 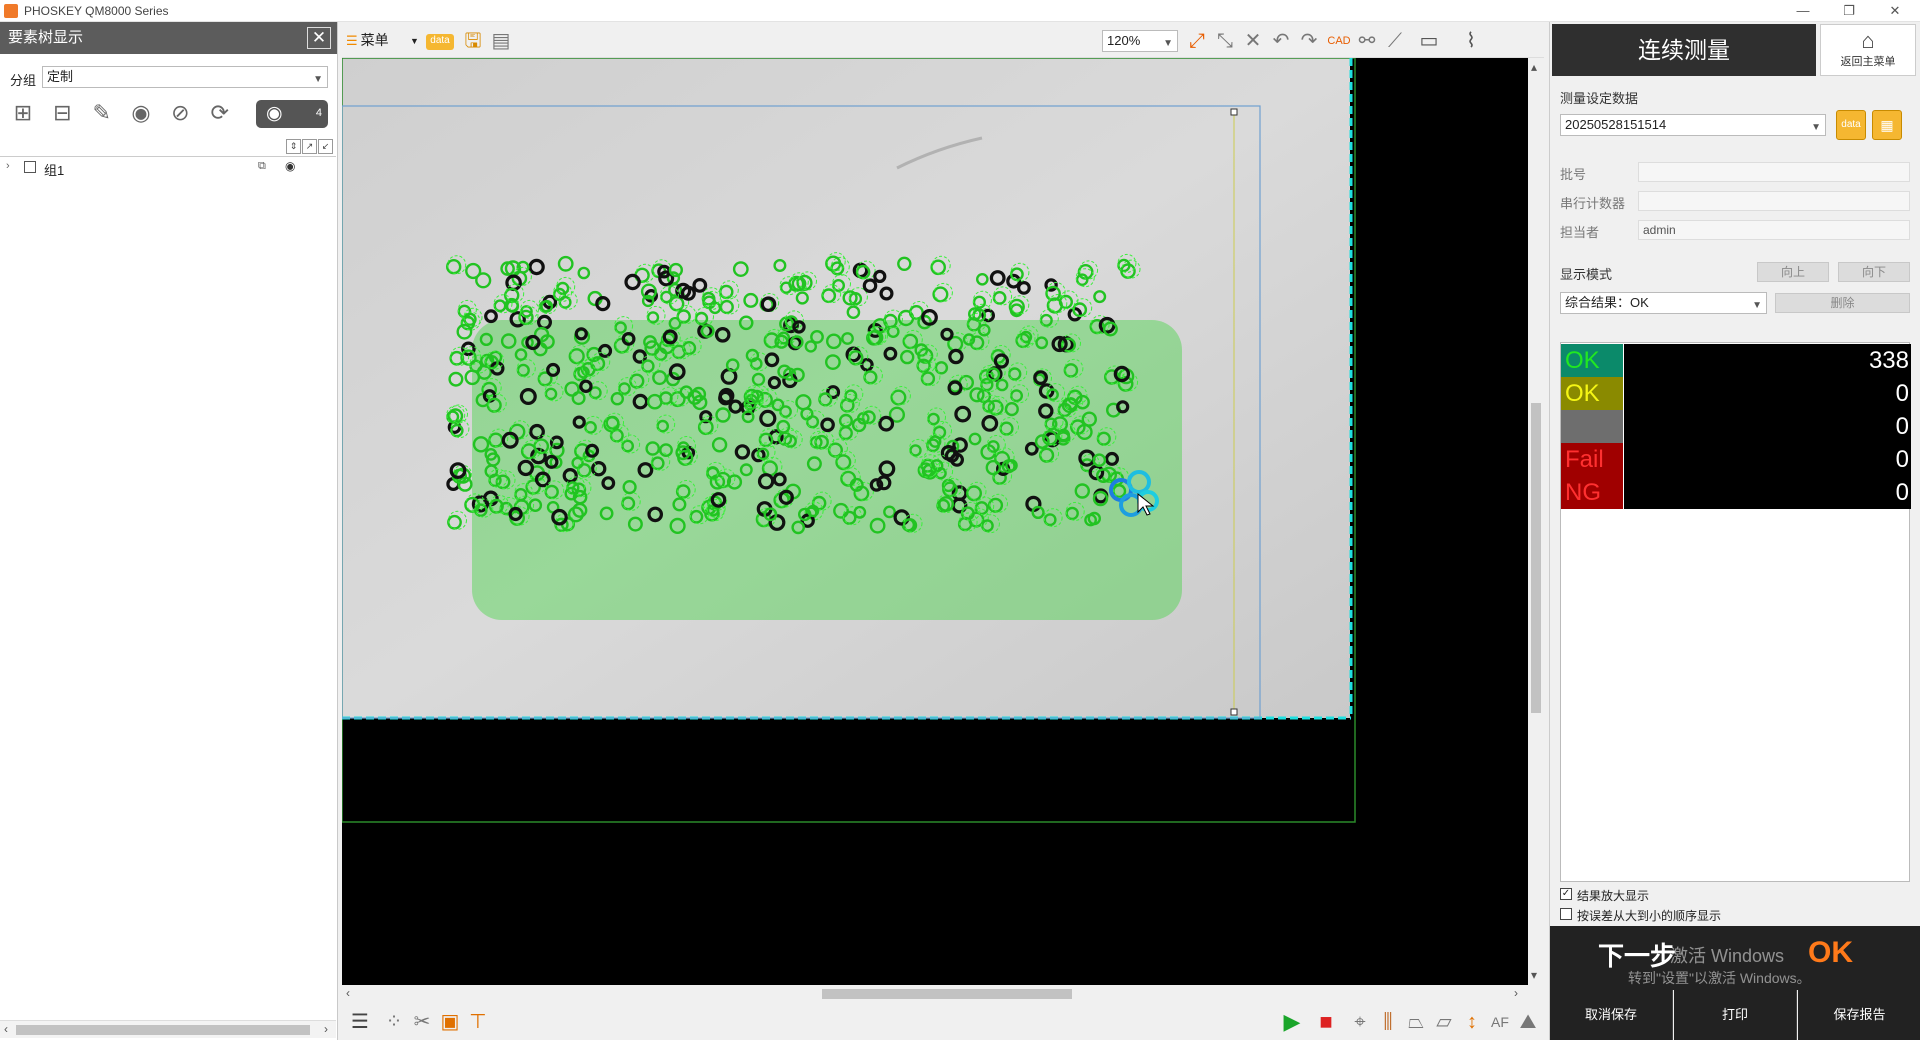 What do you see at coordinates (180, 113) in the screenshot?
I see `hide-icon: ⊘` at bounding box center [180, 113].